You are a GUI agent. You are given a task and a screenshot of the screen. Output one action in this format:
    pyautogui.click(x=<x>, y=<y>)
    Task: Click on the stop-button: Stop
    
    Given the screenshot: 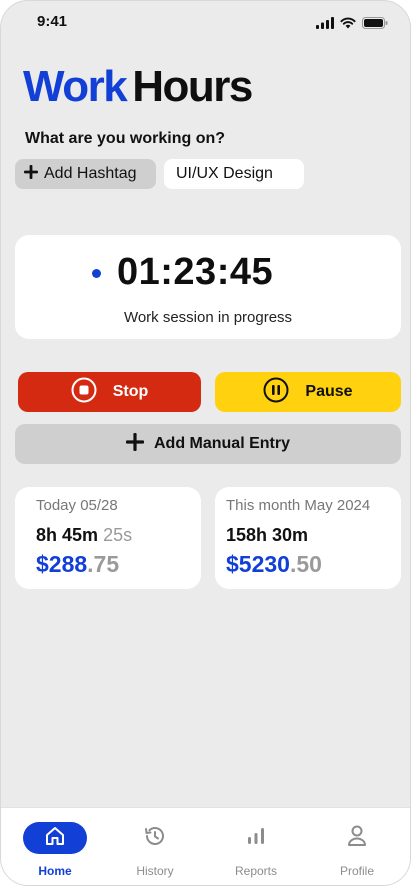 What is the action you would take?
    pyautogui.click(x=109, y=392)
    